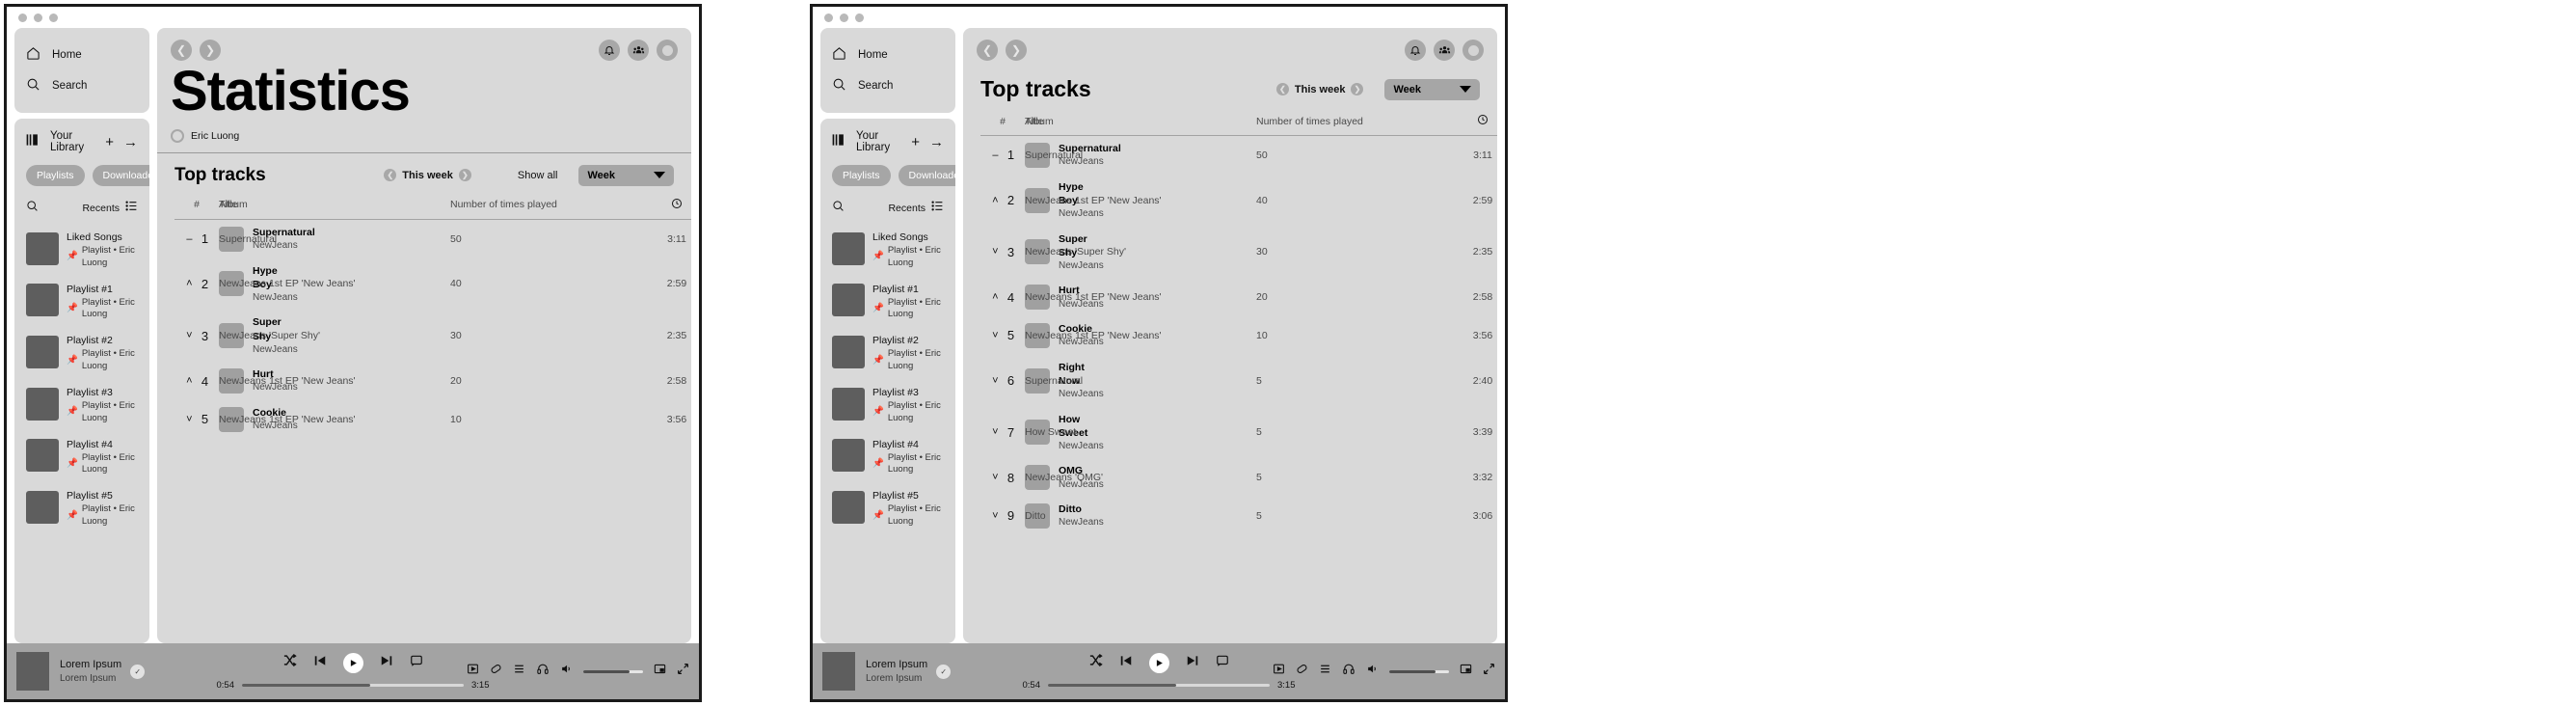  What do you see at coordinates (1239, 516) in the screenshot?
I see `table-row: ˅ 9 Ditto NewJeans Ditto 5 3:06` at bounding box center [1239, 516].